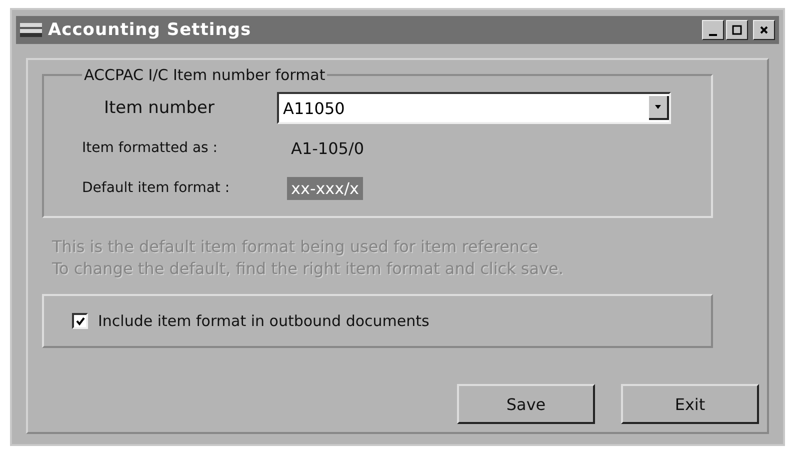 The width and height of the screenshot is (795, 452). I want to click on close-icon, so click(764, 30).